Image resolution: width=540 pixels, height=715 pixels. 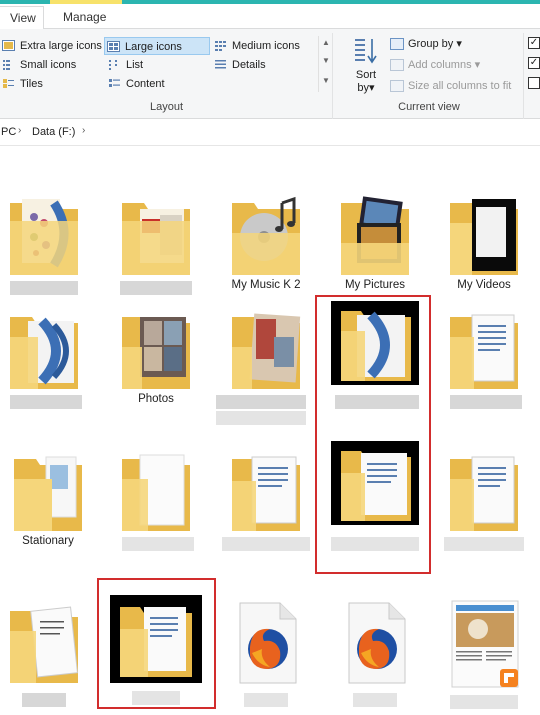 What do you see at coordinates (6, 65) in the screenshot?
I see `small-icons-icon` at bounding box center [6, 65].